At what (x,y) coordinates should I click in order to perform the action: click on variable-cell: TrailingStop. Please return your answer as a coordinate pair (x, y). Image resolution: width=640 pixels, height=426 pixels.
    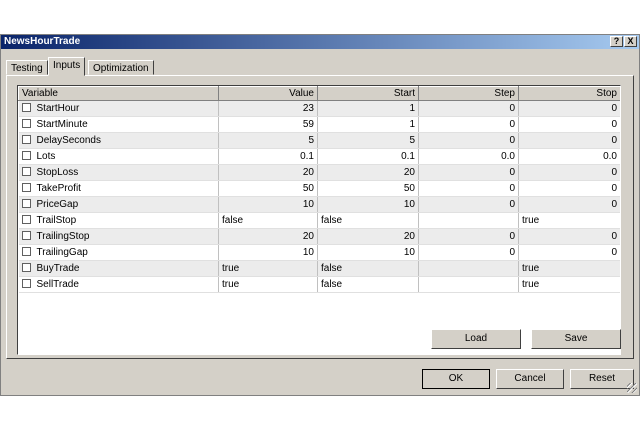
    Looking at the image, I should click on (118, 236).